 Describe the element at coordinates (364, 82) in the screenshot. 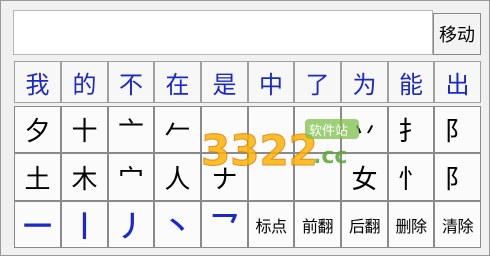

I see `char-key: 为` at that location.